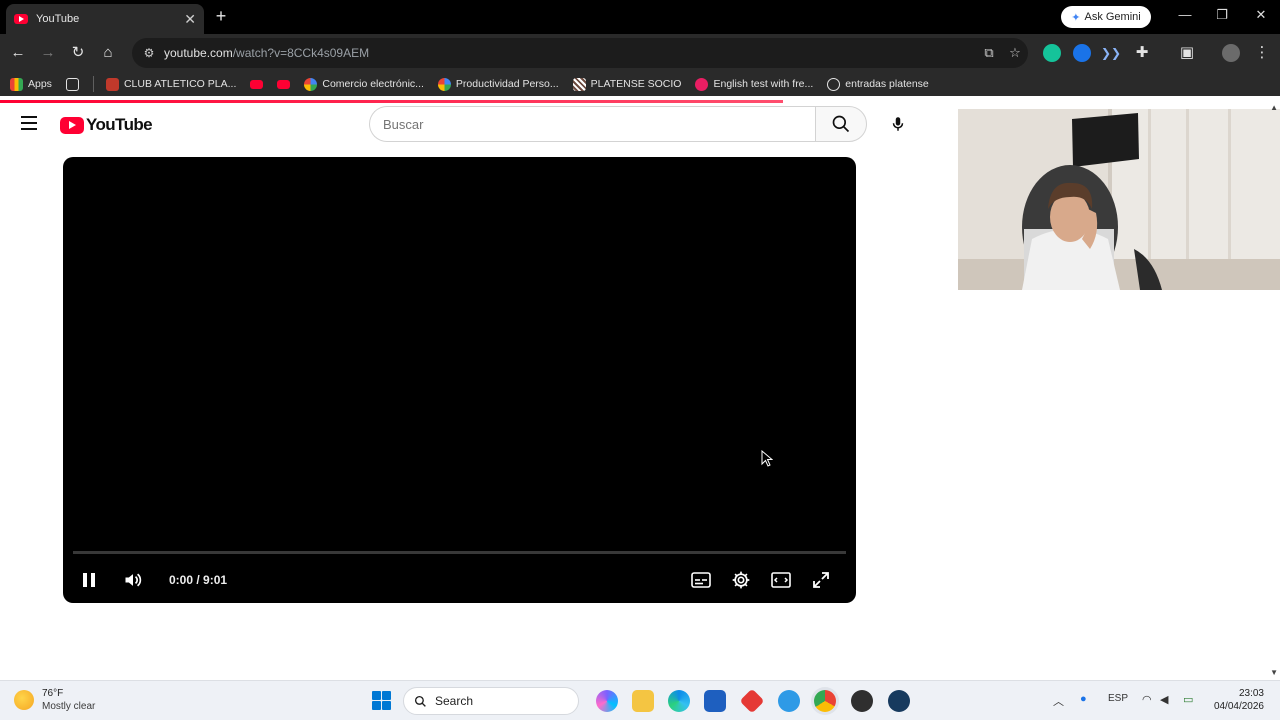 This screenshot has width=1280, height=720. I want to click on youtube-logo: YouTube, so click(106, 125).